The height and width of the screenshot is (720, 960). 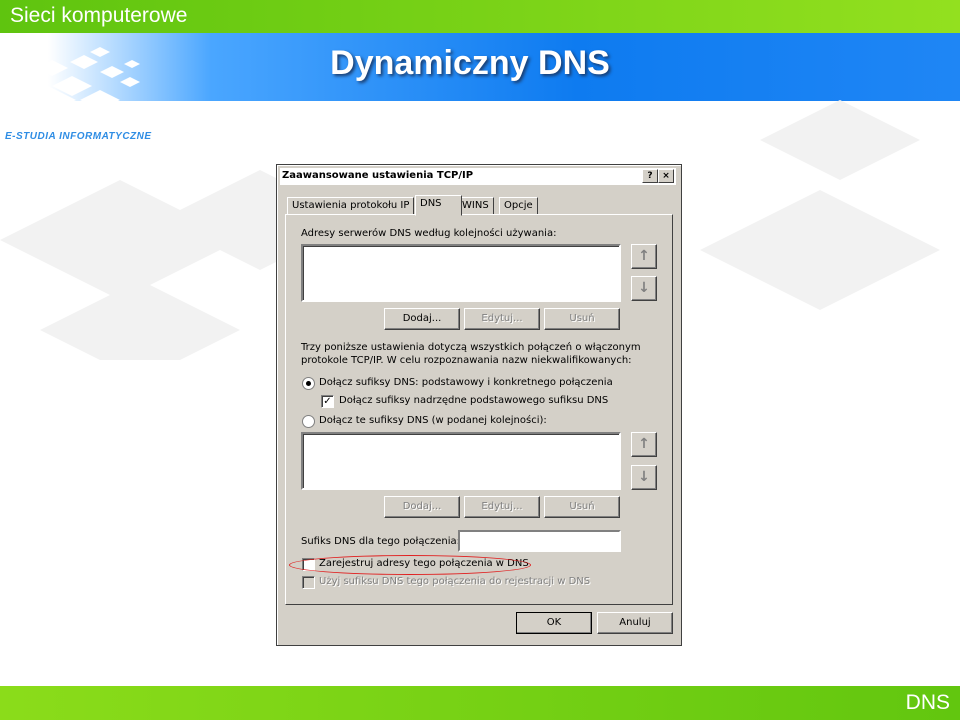 I want to click on cancel-button: Anuluj, so click(x=635, y=623).